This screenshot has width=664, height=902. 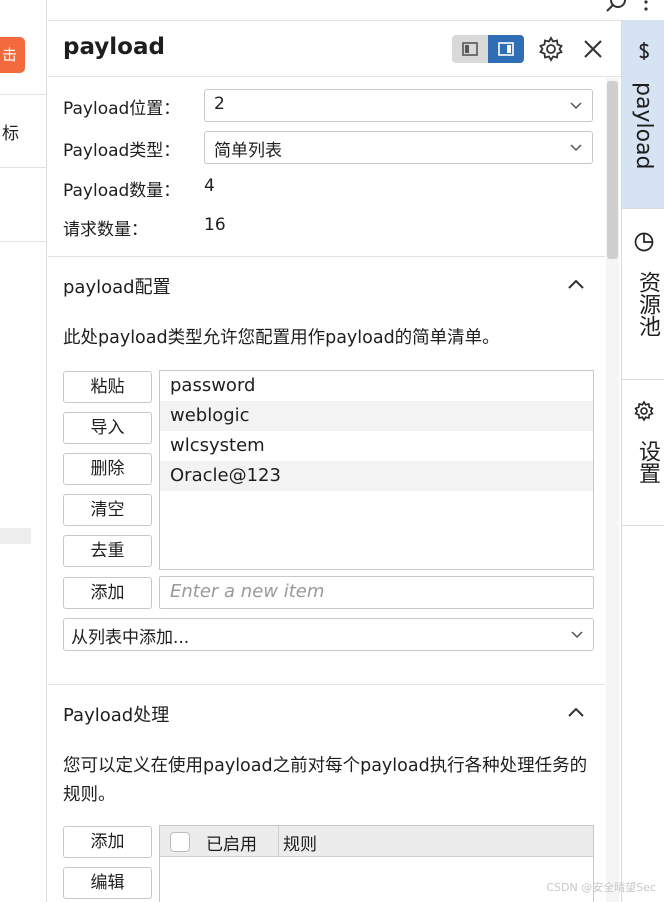 I want to click on request-count-value: 16, so click(x=215, y=225).